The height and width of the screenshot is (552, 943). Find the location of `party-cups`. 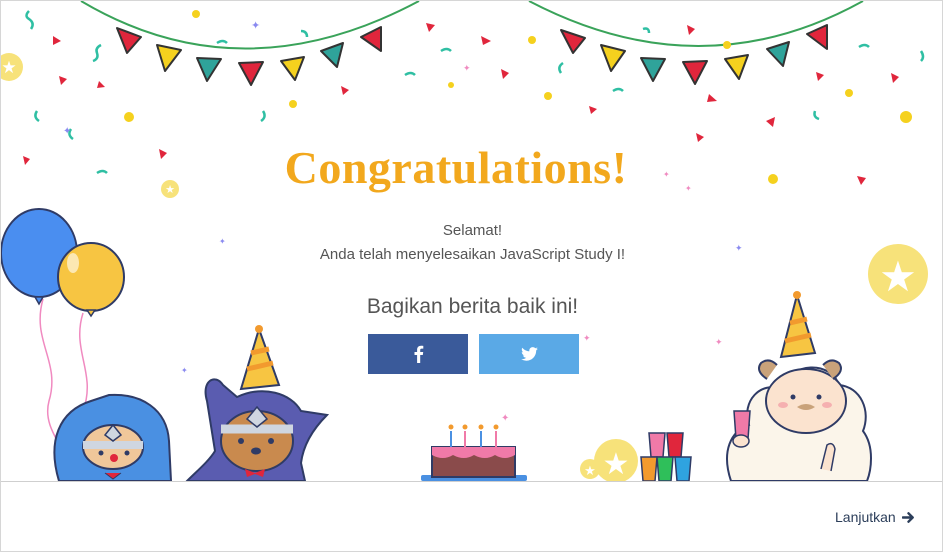

party-cups is located at coordinates (666, 456).